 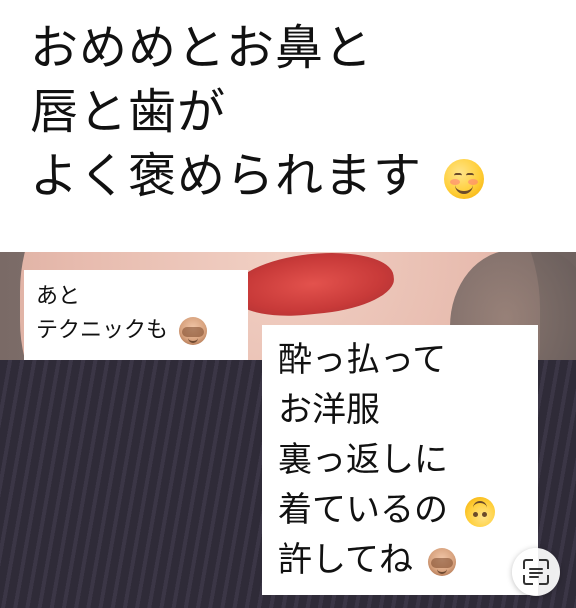 What do you see at coordinates (363, 460) in the screenshot?
I see `bottom-caption-line-3: 裏っ返しに` at bounding box center [363, 460].